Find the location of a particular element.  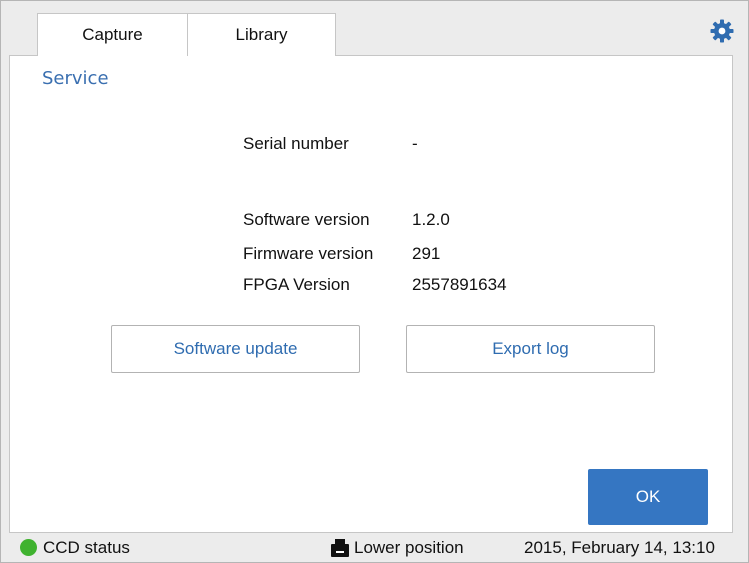

tab-library: Library is located at coordinates (261, 34).